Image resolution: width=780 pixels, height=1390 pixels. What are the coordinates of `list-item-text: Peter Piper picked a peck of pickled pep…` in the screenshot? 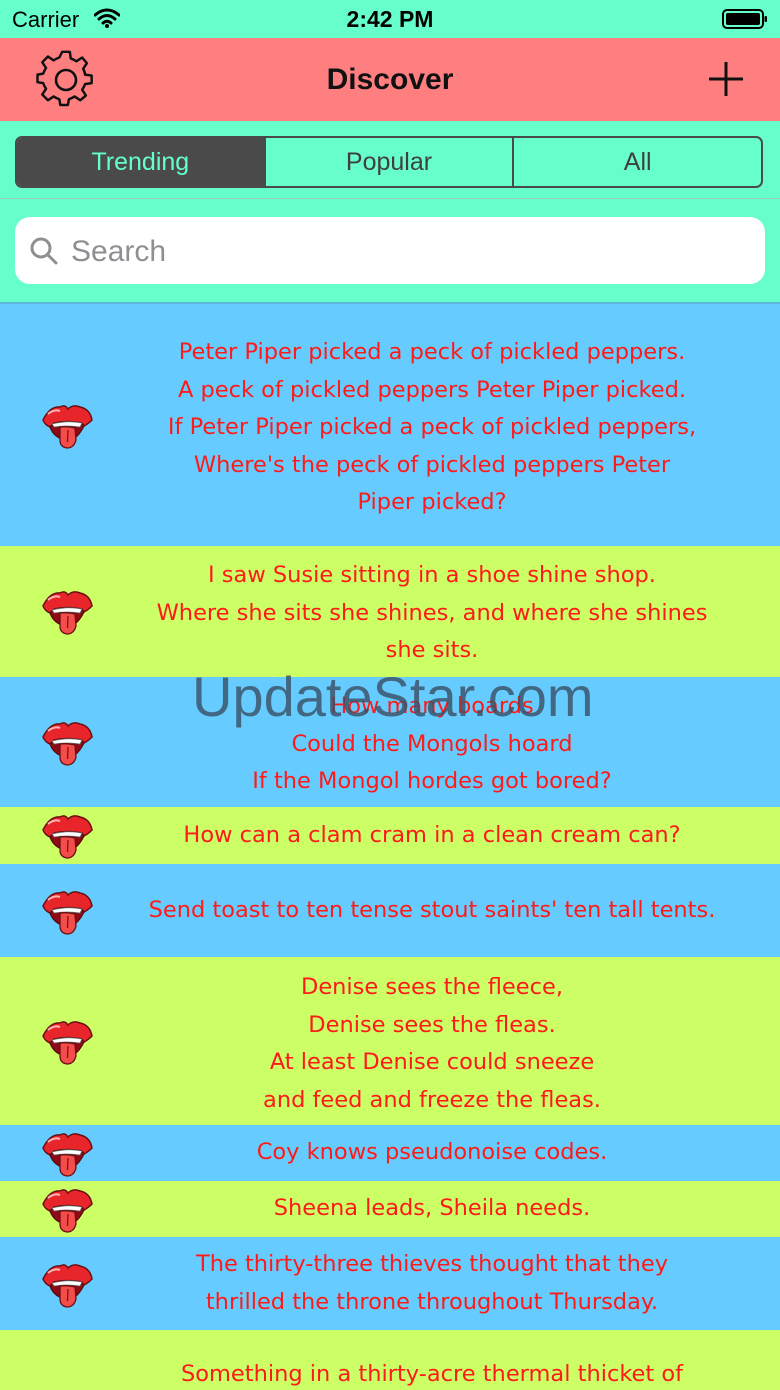 It's located at (432, 427).